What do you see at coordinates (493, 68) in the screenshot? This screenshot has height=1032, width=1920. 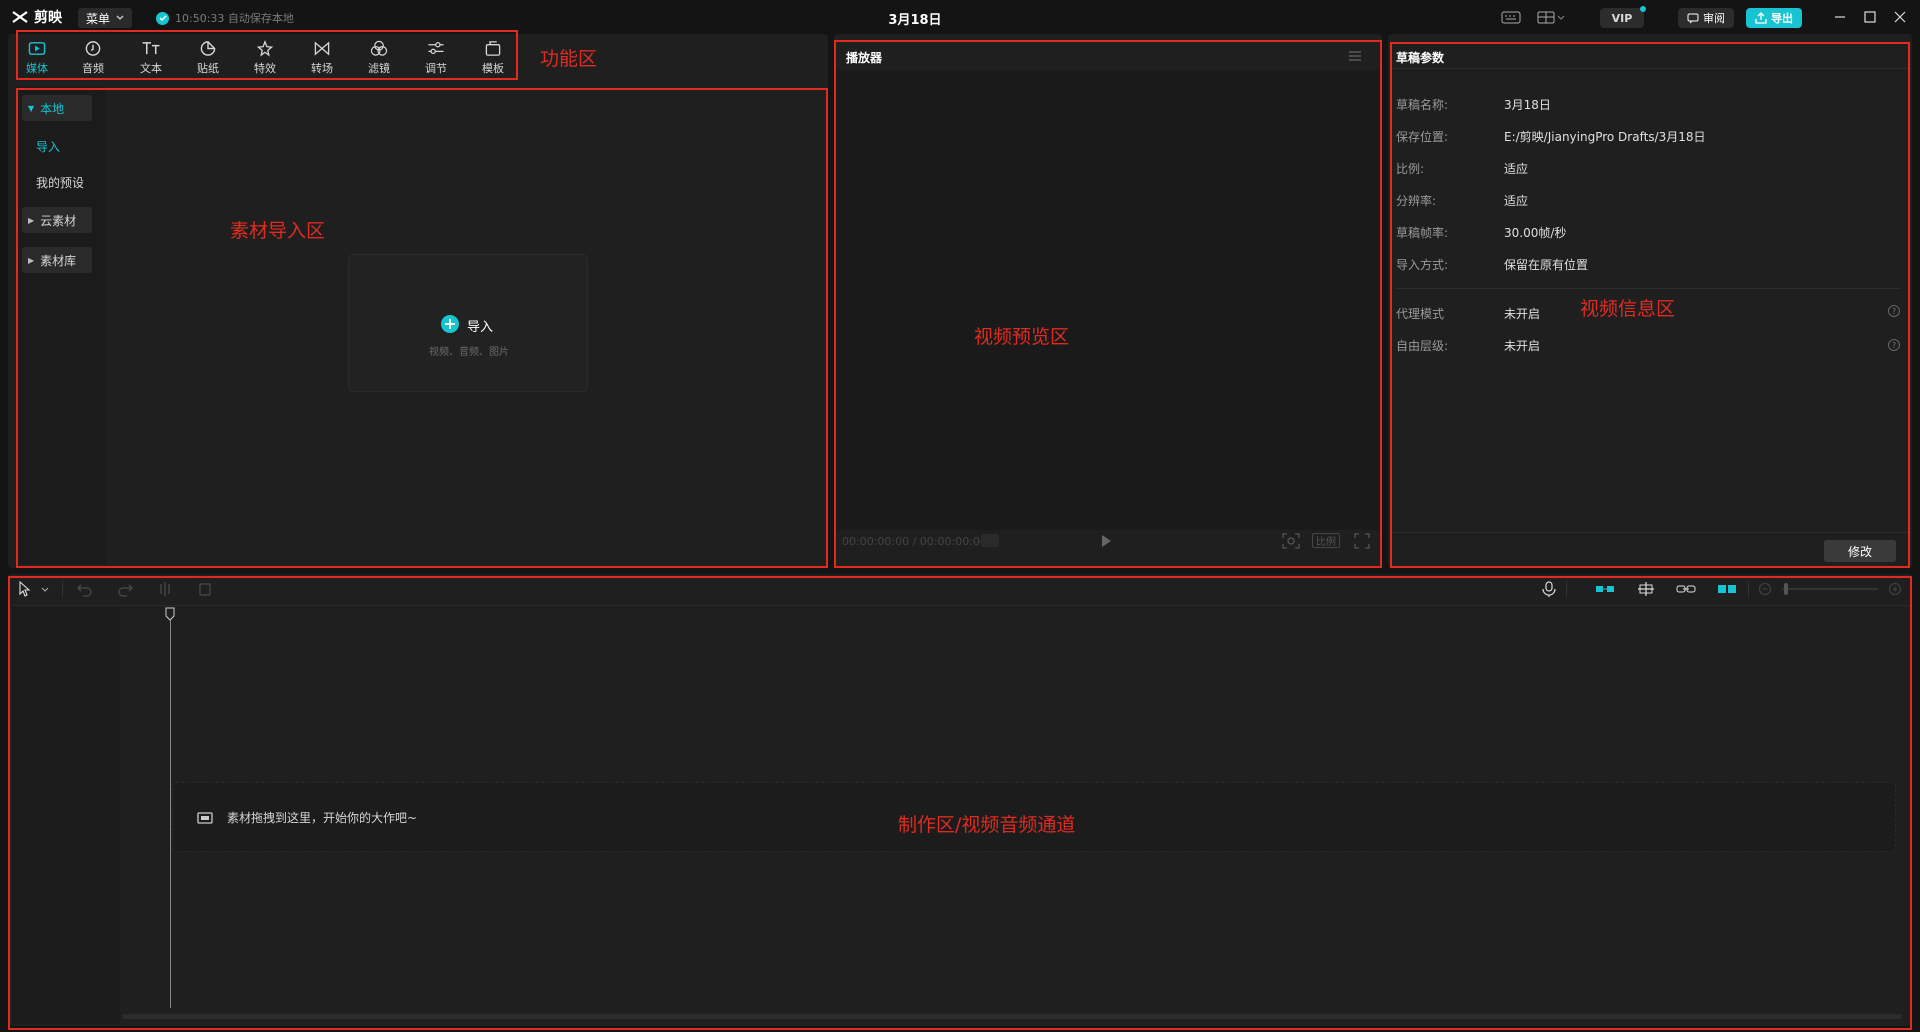 I see `tab-label: 模板` at bounding box center [493, 68].